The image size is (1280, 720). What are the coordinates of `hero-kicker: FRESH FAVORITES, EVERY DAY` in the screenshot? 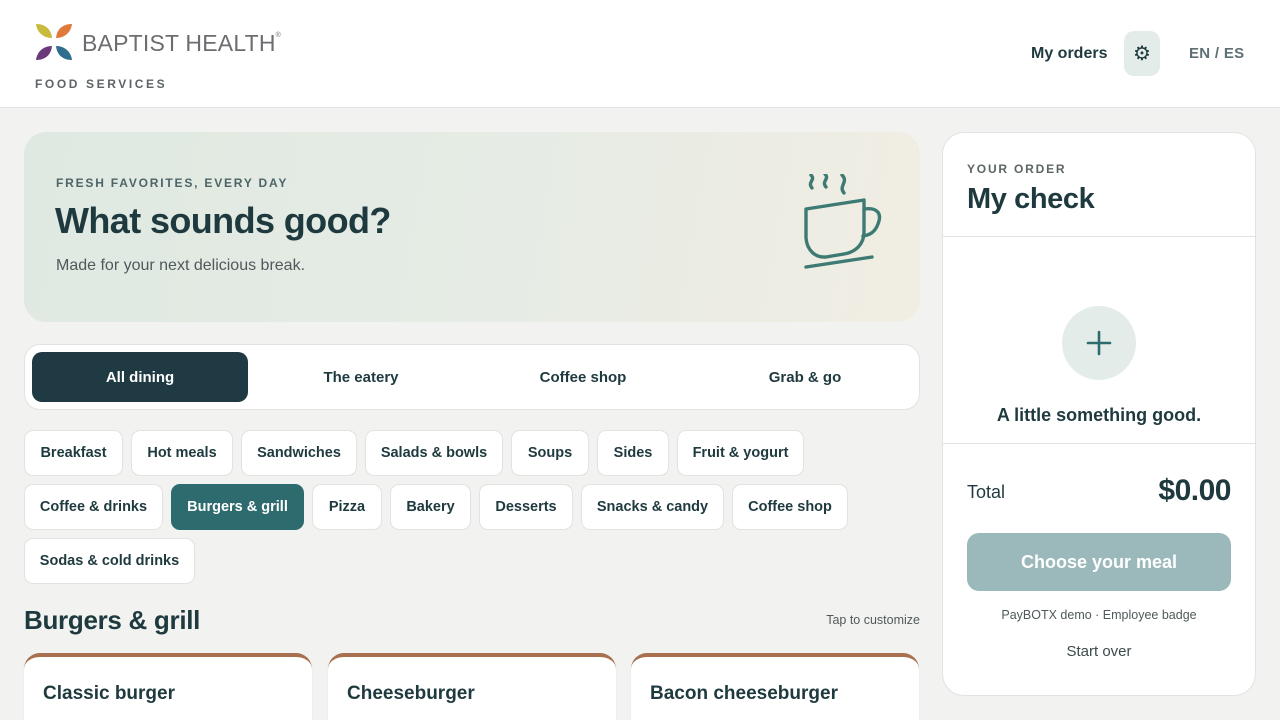 It's located at (172, 183).